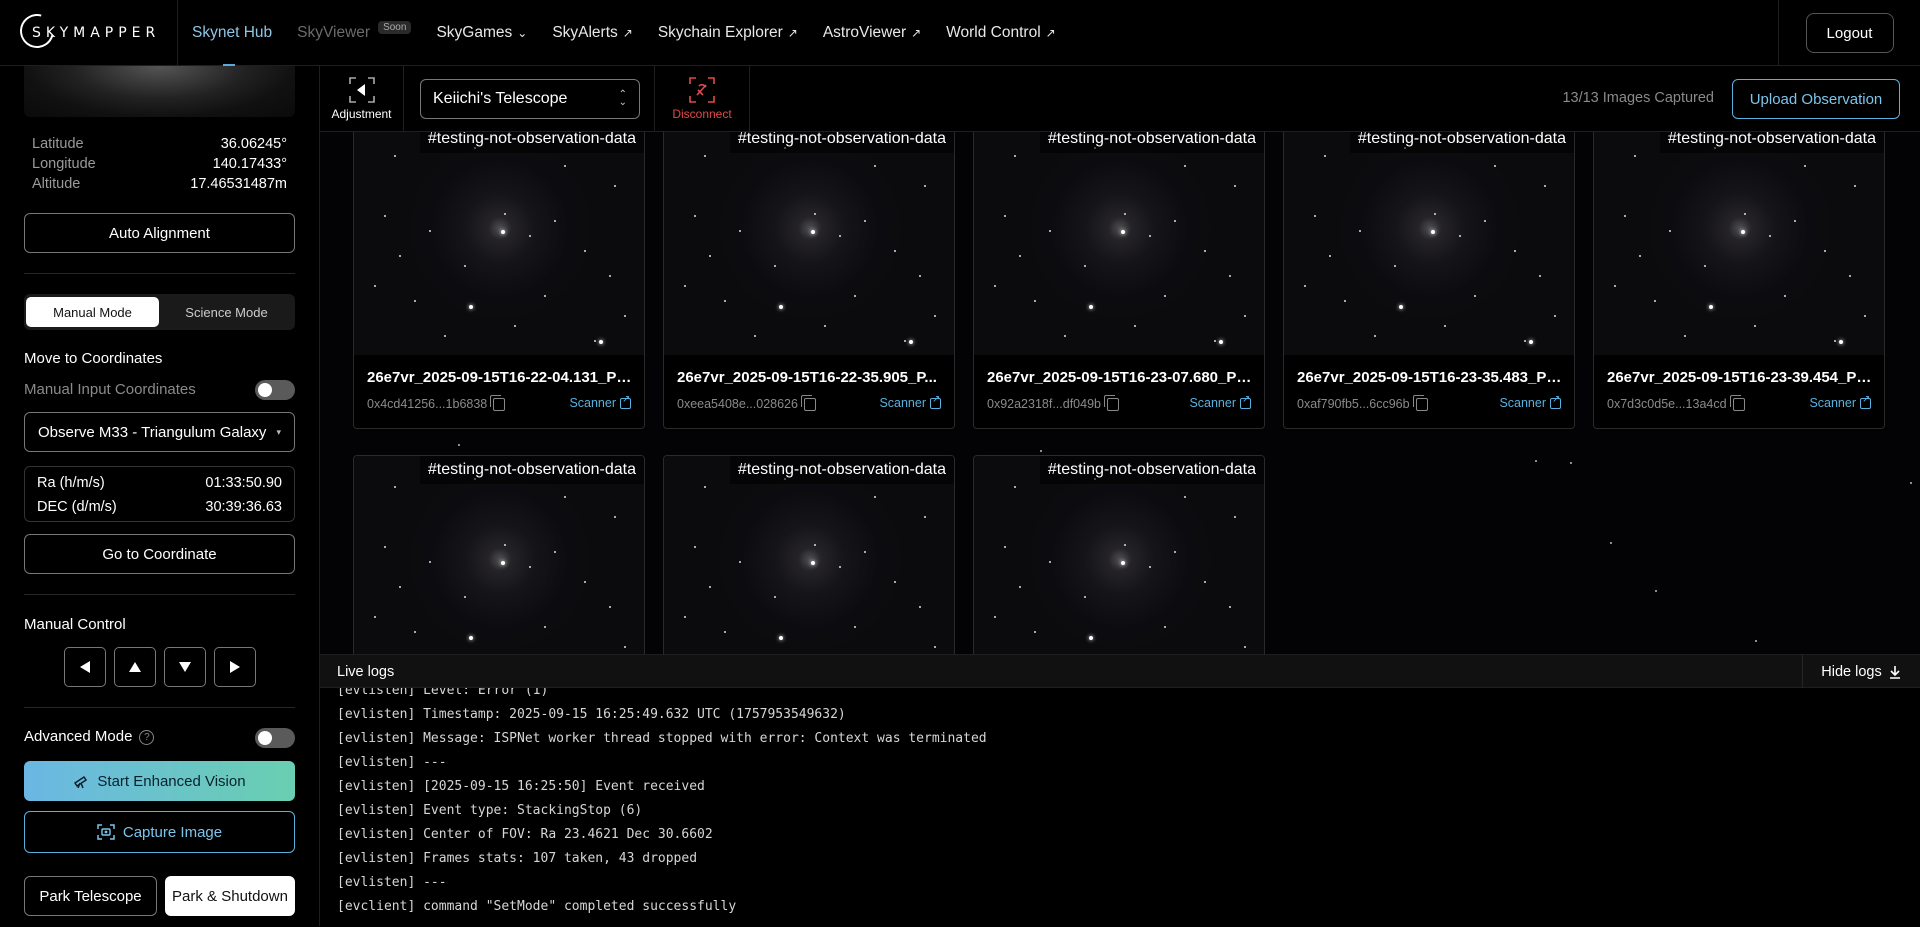 The width and height of the screenshot is (1920, 927). Describe the element at coordinates (232, 33) in the screenshot. I see `nav-item-skynet-hub: Skynet Hub` at that location.